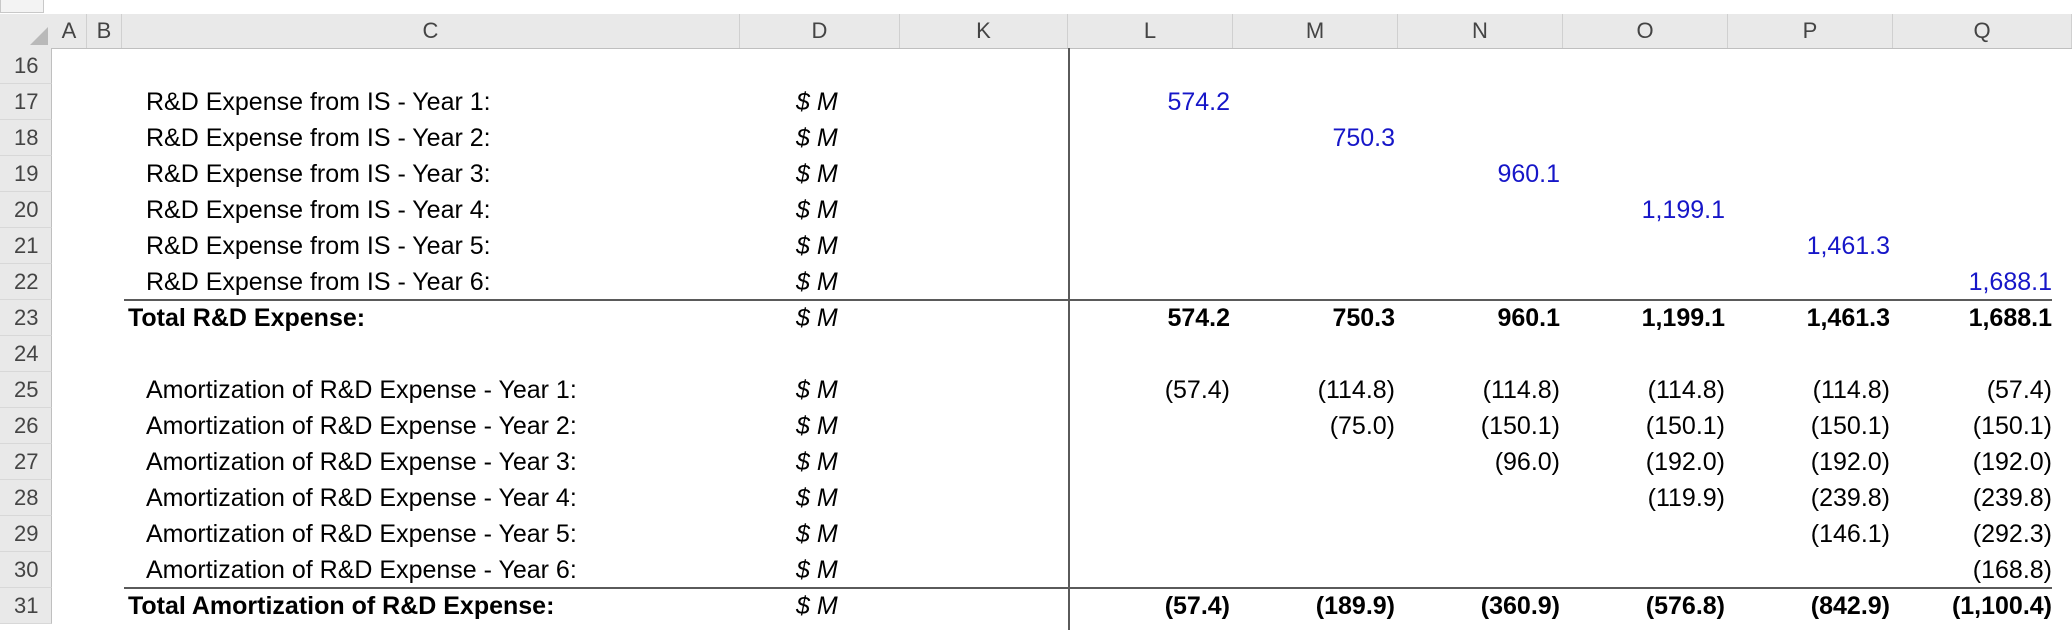 This screenshot has width=2072, height=630. What do you see at coordinates (318, 102) in the screenshot?
I see `line-item-label: R&D Expense from IS - Year 1:` at bounding box center [318, 102].